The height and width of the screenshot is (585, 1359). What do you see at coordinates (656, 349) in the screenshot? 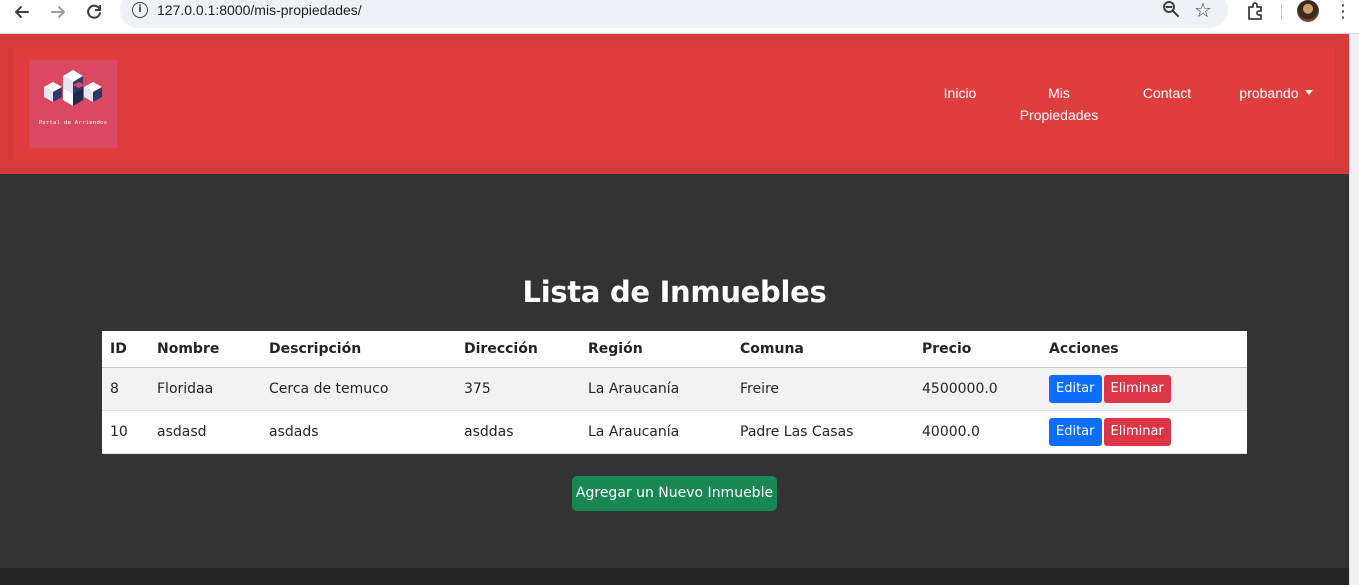
I see `column-header: Región` at bounding box center [656, 349].